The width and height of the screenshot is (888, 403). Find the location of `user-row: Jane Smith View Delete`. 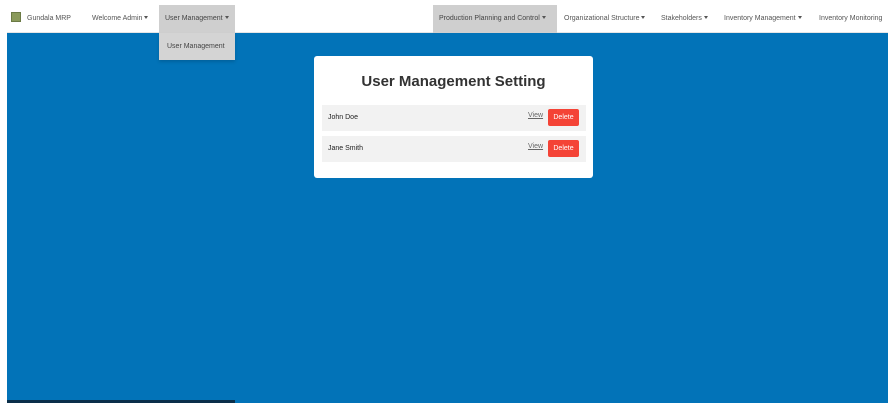

user-row: Jane Smith View Delete is located at coordinates (454, 149).